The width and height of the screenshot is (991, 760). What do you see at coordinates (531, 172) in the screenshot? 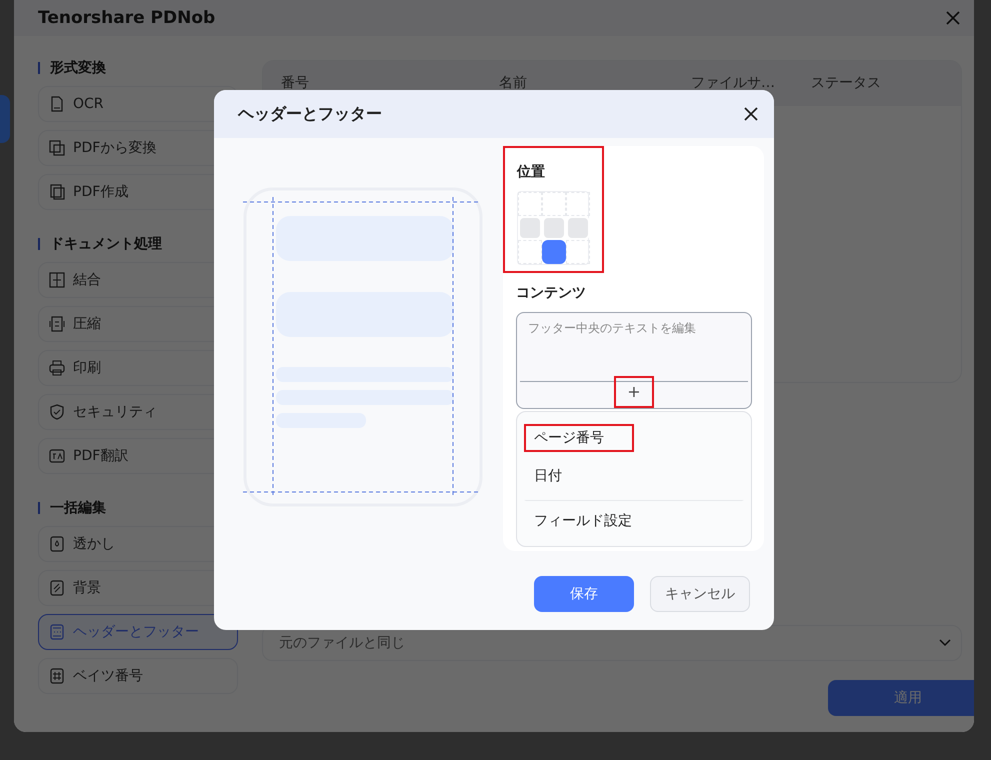
I see `section-label: 位置` at bounding box center [531, 172].